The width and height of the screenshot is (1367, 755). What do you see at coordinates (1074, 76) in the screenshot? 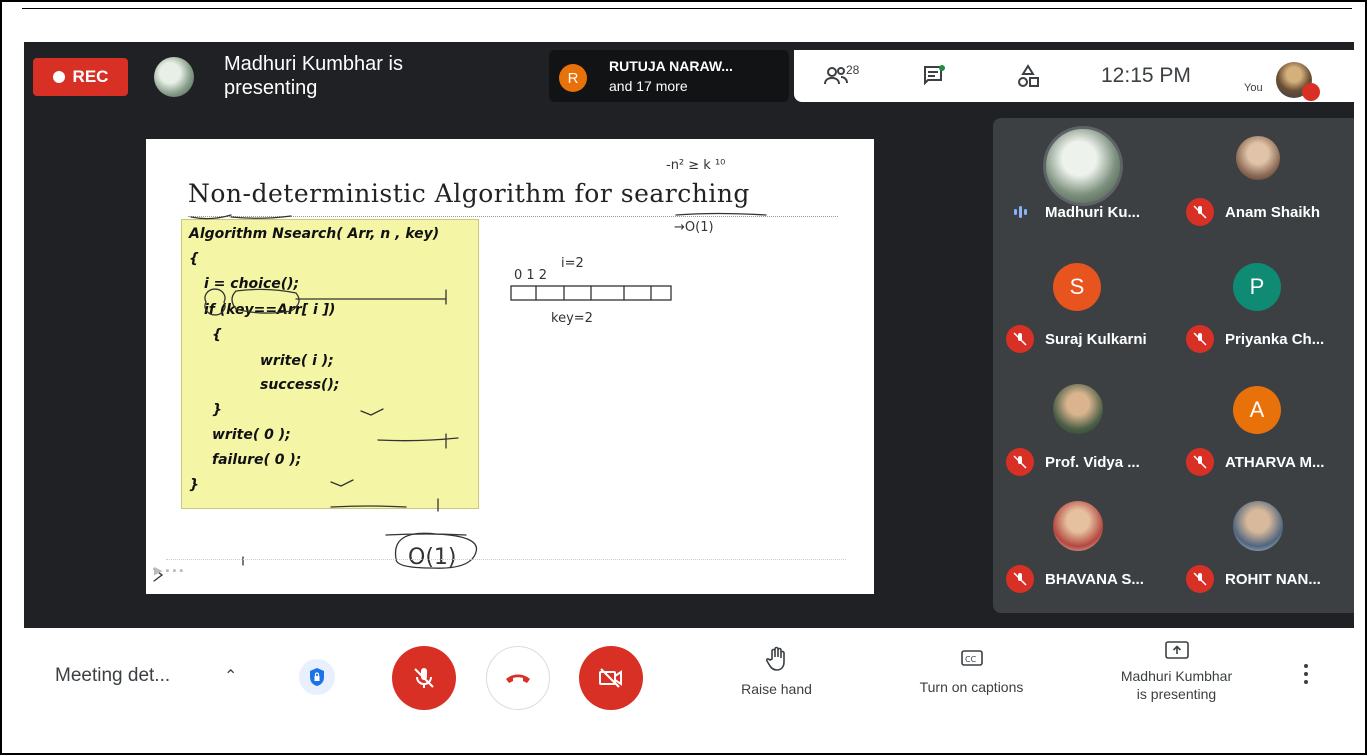
I see `top-right-toolbar: 28 12:15 PM You` at bounding box center [1074, 76].